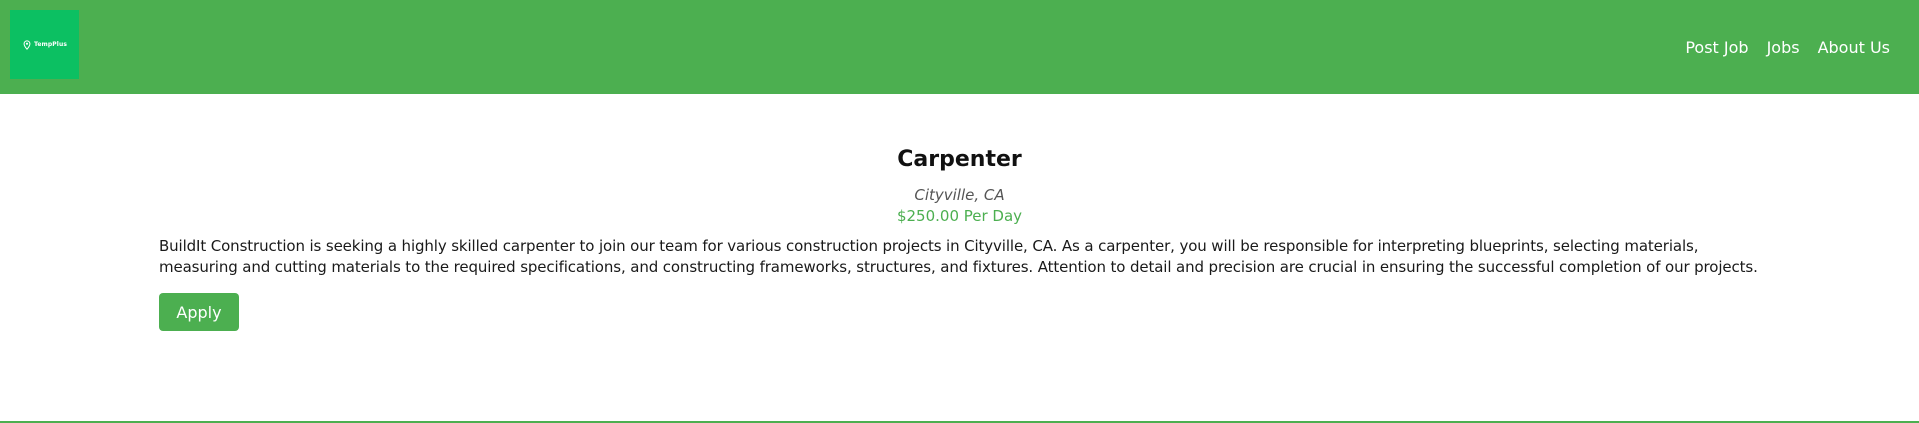 The width and height of the screenshot is (1919, 423). I want to click on site-logo: TempPlus, so click(44, 44).